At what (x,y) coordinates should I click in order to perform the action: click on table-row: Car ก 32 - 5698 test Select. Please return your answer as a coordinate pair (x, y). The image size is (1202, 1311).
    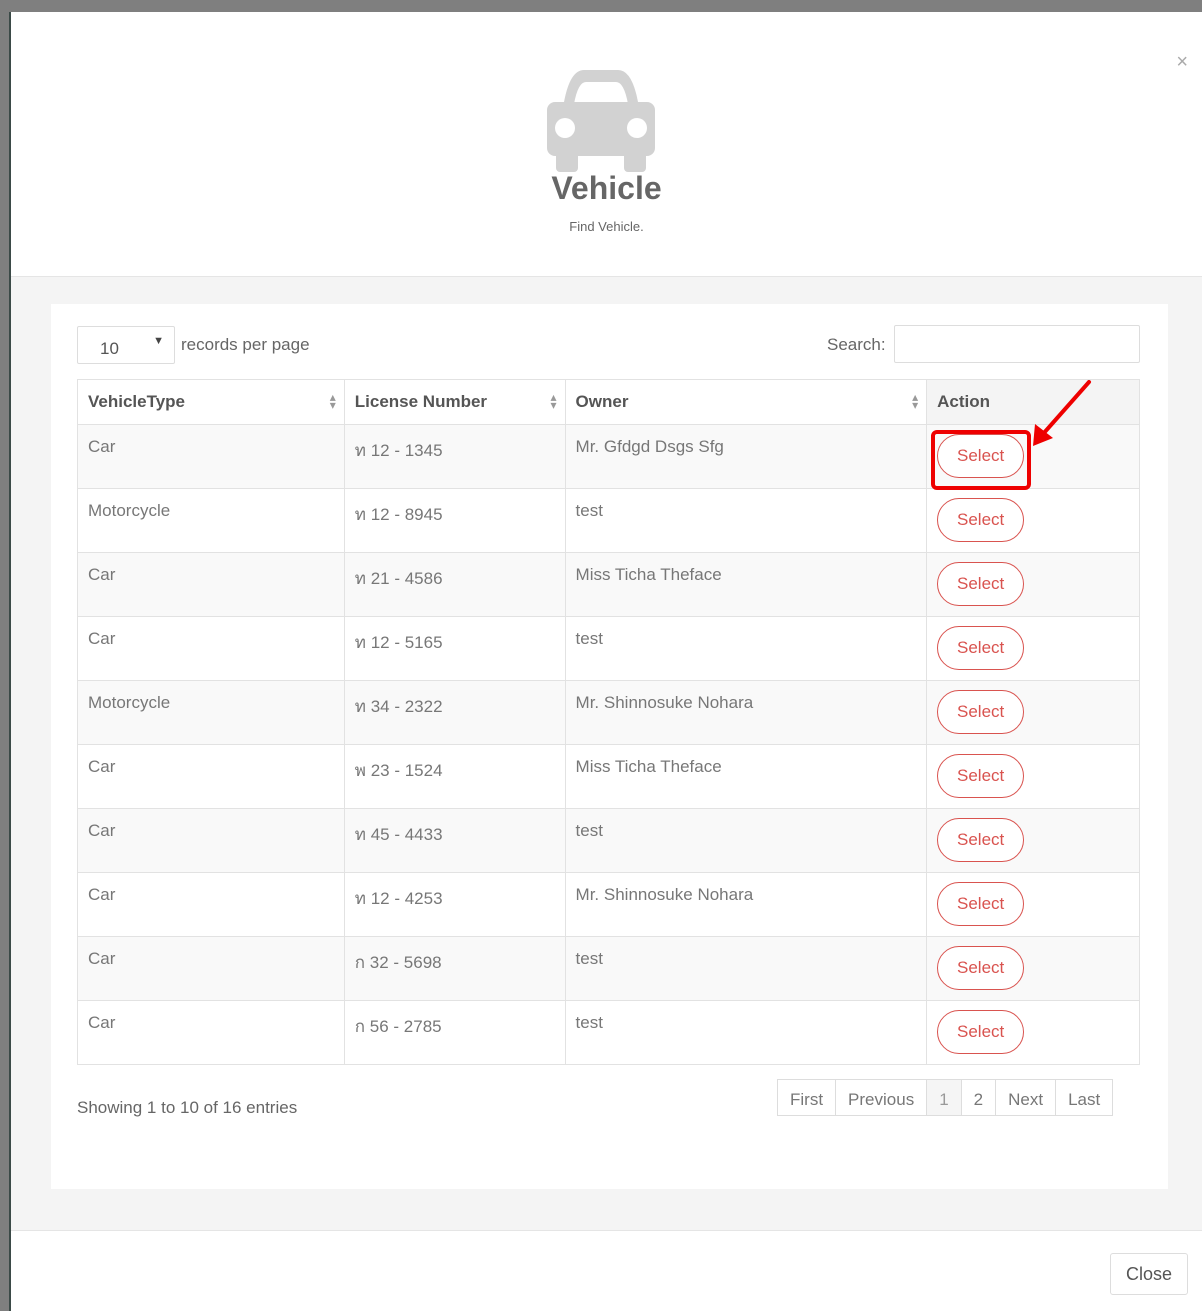
    Looking at the image, I should click on (608, 968).